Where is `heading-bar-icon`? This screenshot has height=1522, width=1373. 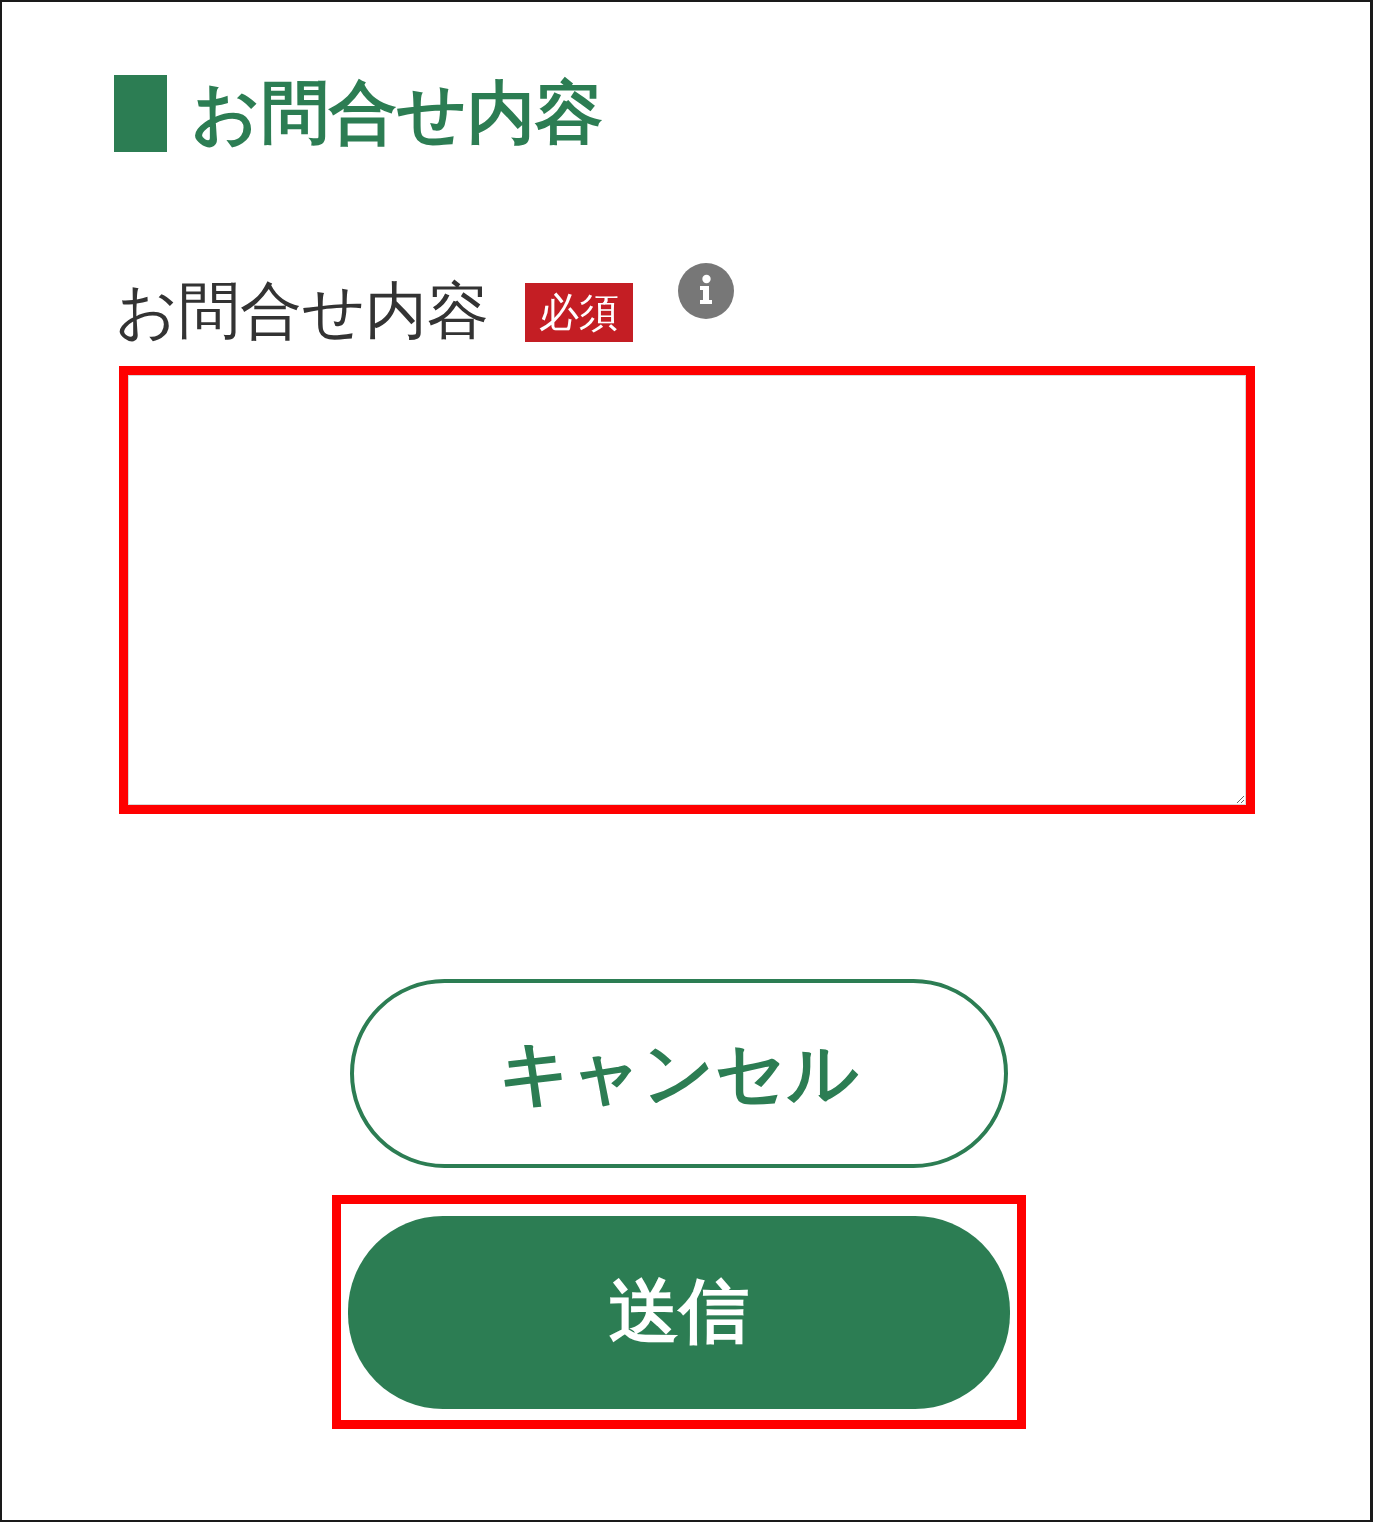
heading-bar-icon is located at coordinates (140, 113).